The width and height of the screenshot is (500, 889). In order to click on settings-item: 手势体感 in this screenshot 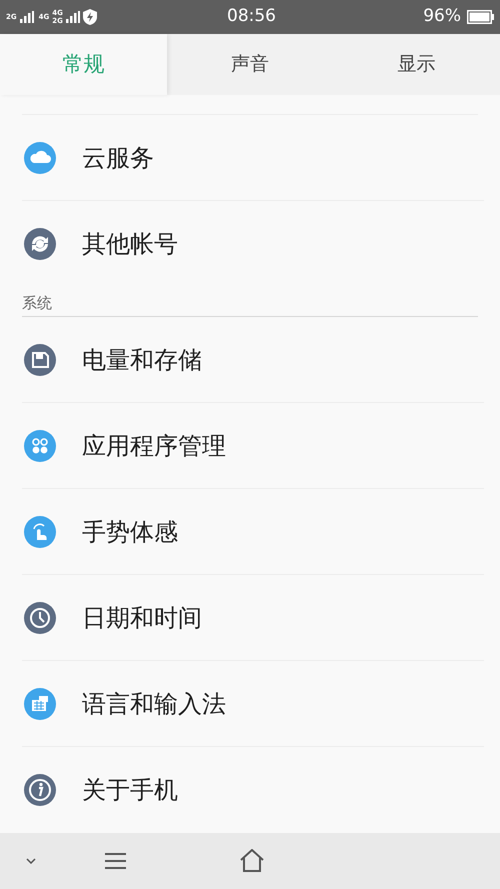, I will do `click(253, 532)`.